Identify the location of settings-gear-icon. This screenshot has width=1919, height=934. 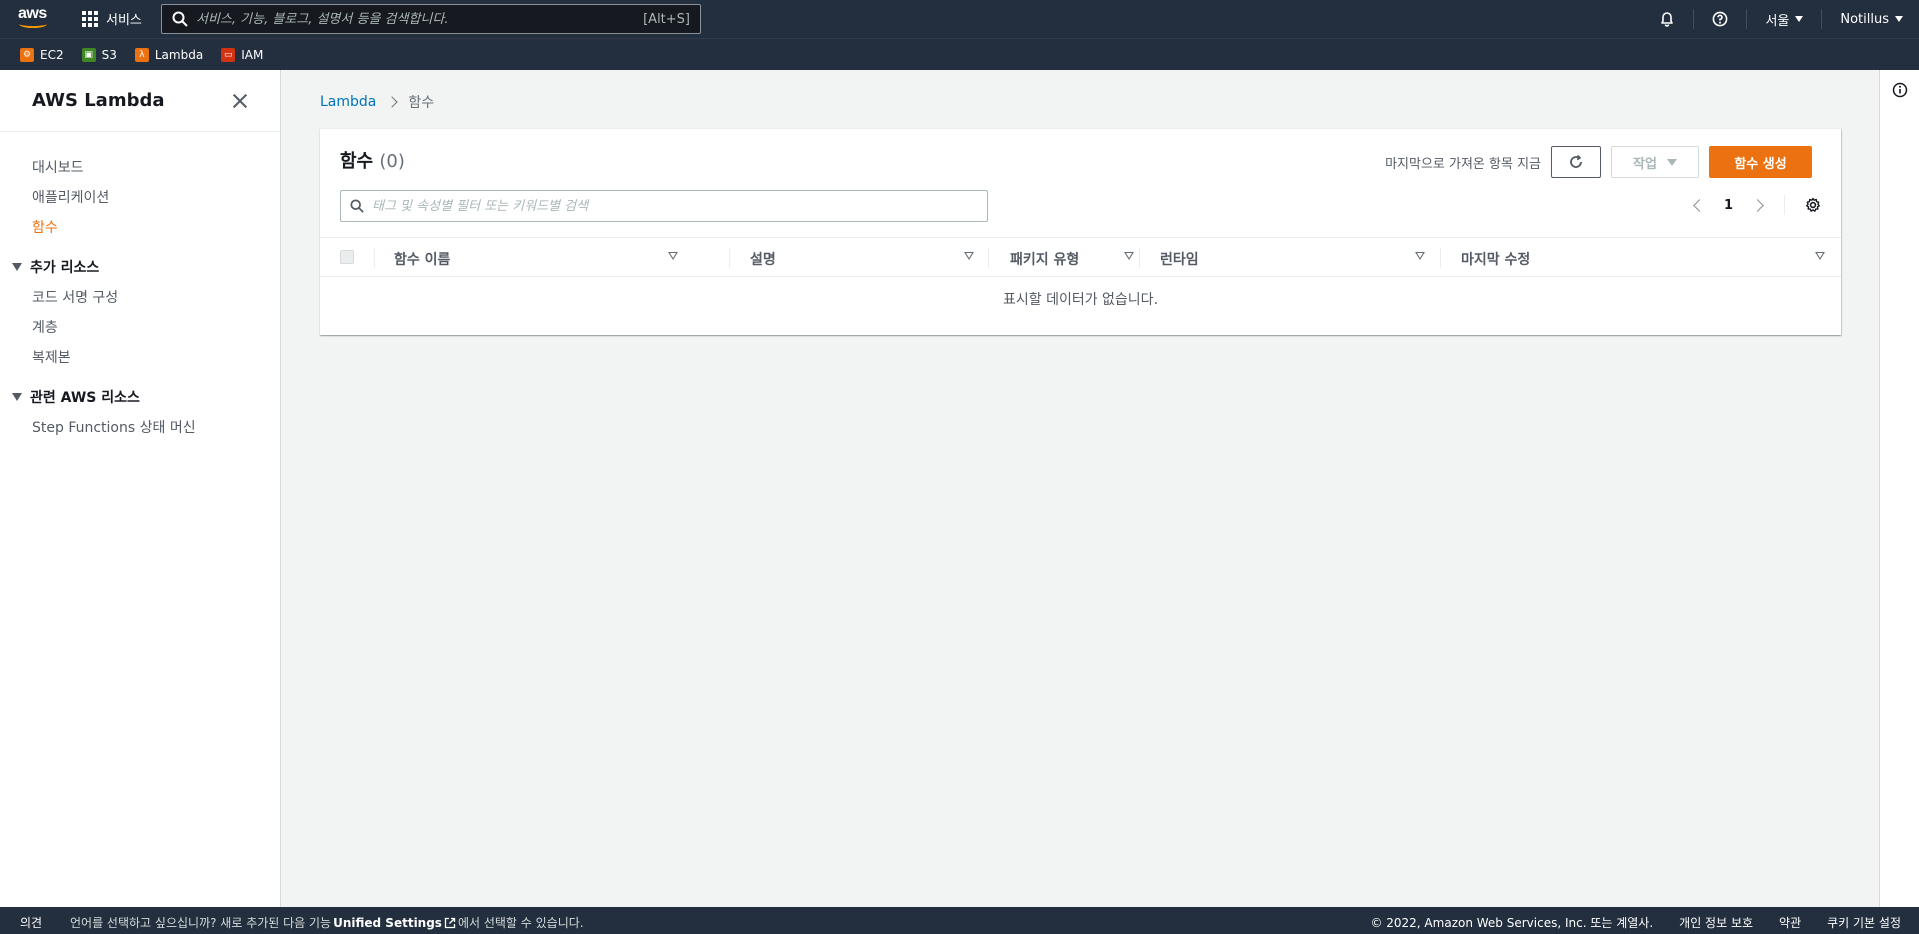
(1813, 205).